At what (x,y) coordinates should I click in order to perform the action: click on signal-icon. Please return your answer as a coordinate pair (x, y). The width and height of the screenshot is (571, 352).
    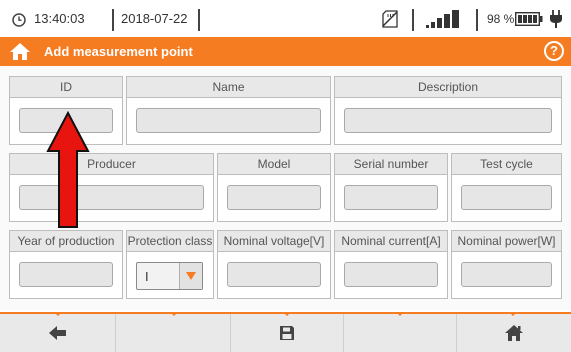
    Looking at the image, I should click on (442, 19).